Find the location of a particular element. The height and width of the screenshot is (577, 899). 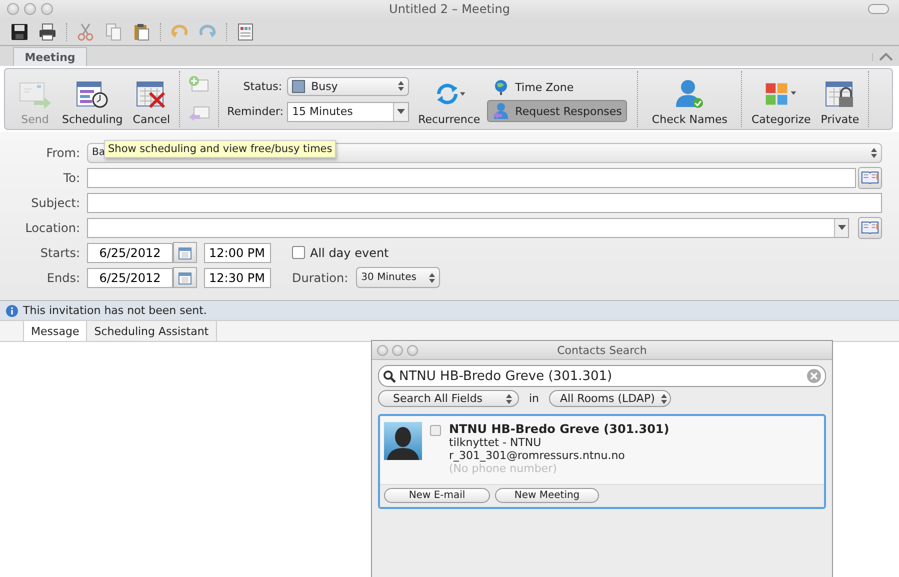

duration-label: Duration: is located at coordinates (320, 277).